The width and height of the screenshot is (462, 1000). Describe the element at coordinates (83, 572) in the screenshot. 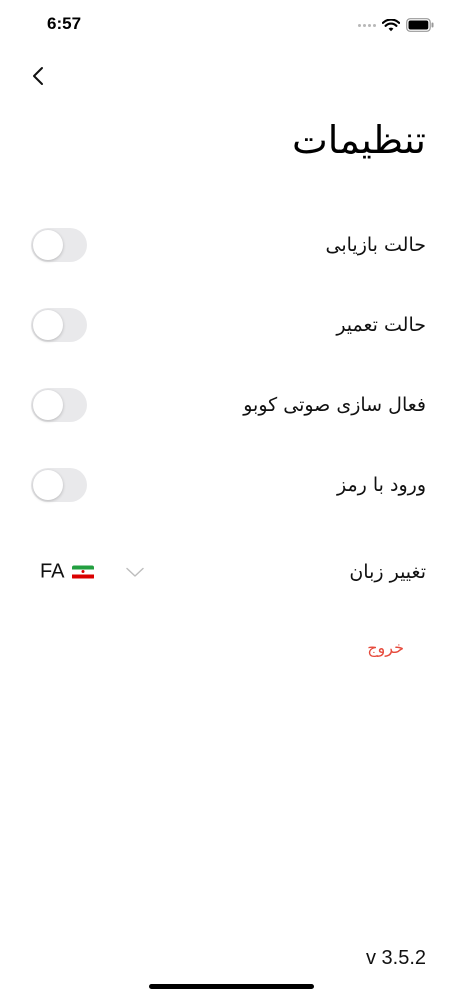

I see `iran-flag-icon` at that location.